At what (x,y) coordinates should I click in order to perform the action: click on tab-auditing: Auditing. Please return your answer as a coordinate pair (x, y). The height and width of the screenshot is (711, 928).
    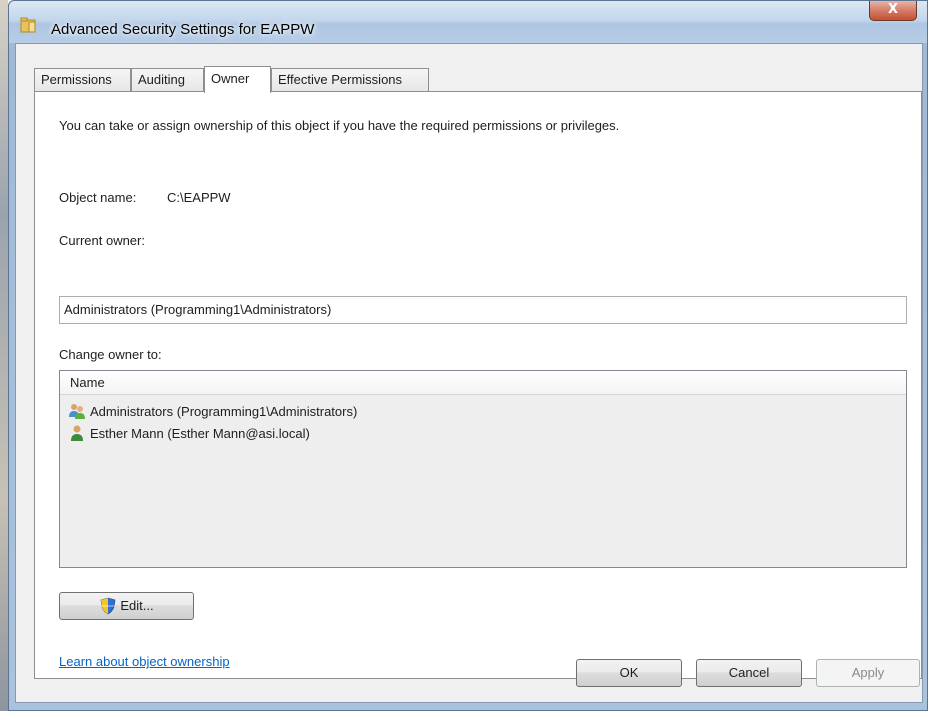
    Looking at the image, I should click on (167, 80).